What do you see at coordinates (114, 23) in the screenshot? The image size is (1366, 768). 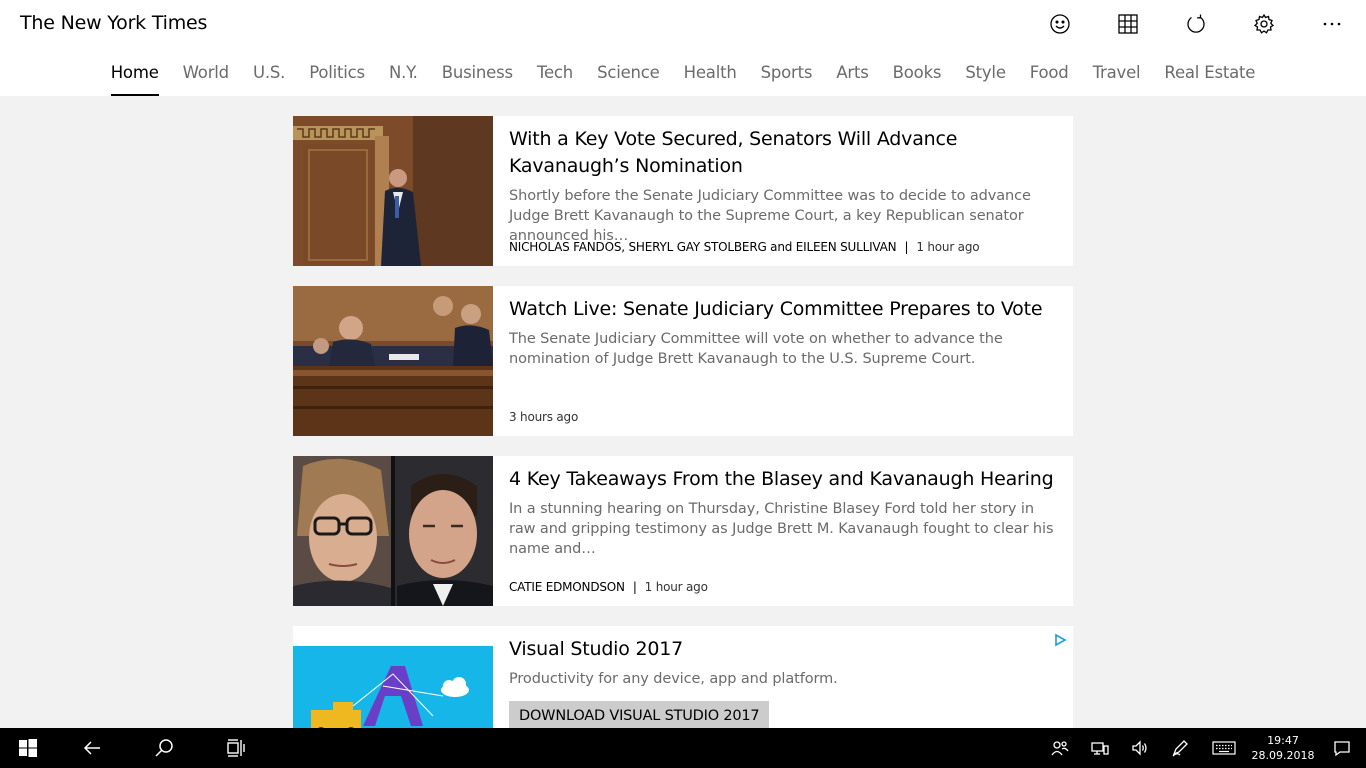 I see `app-title: The New York Times` at bounding box center [114, 23].